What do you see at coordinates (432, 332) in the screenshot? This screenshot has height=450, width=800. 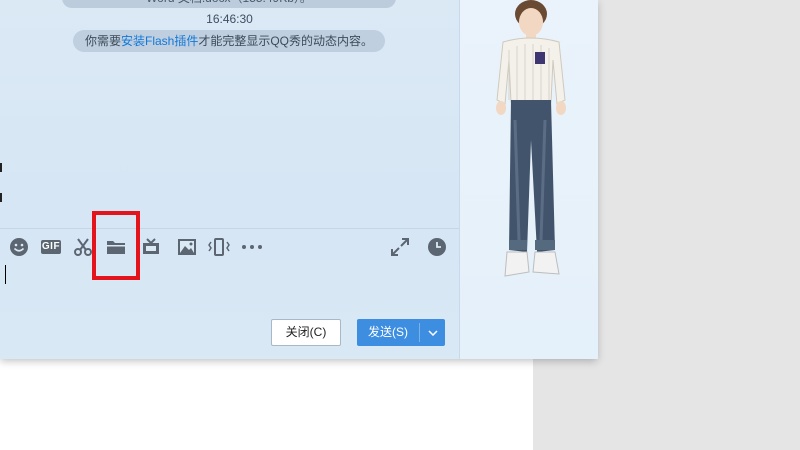 I see `send-options-chevron-down-icon` at bounding box center [432, 332].